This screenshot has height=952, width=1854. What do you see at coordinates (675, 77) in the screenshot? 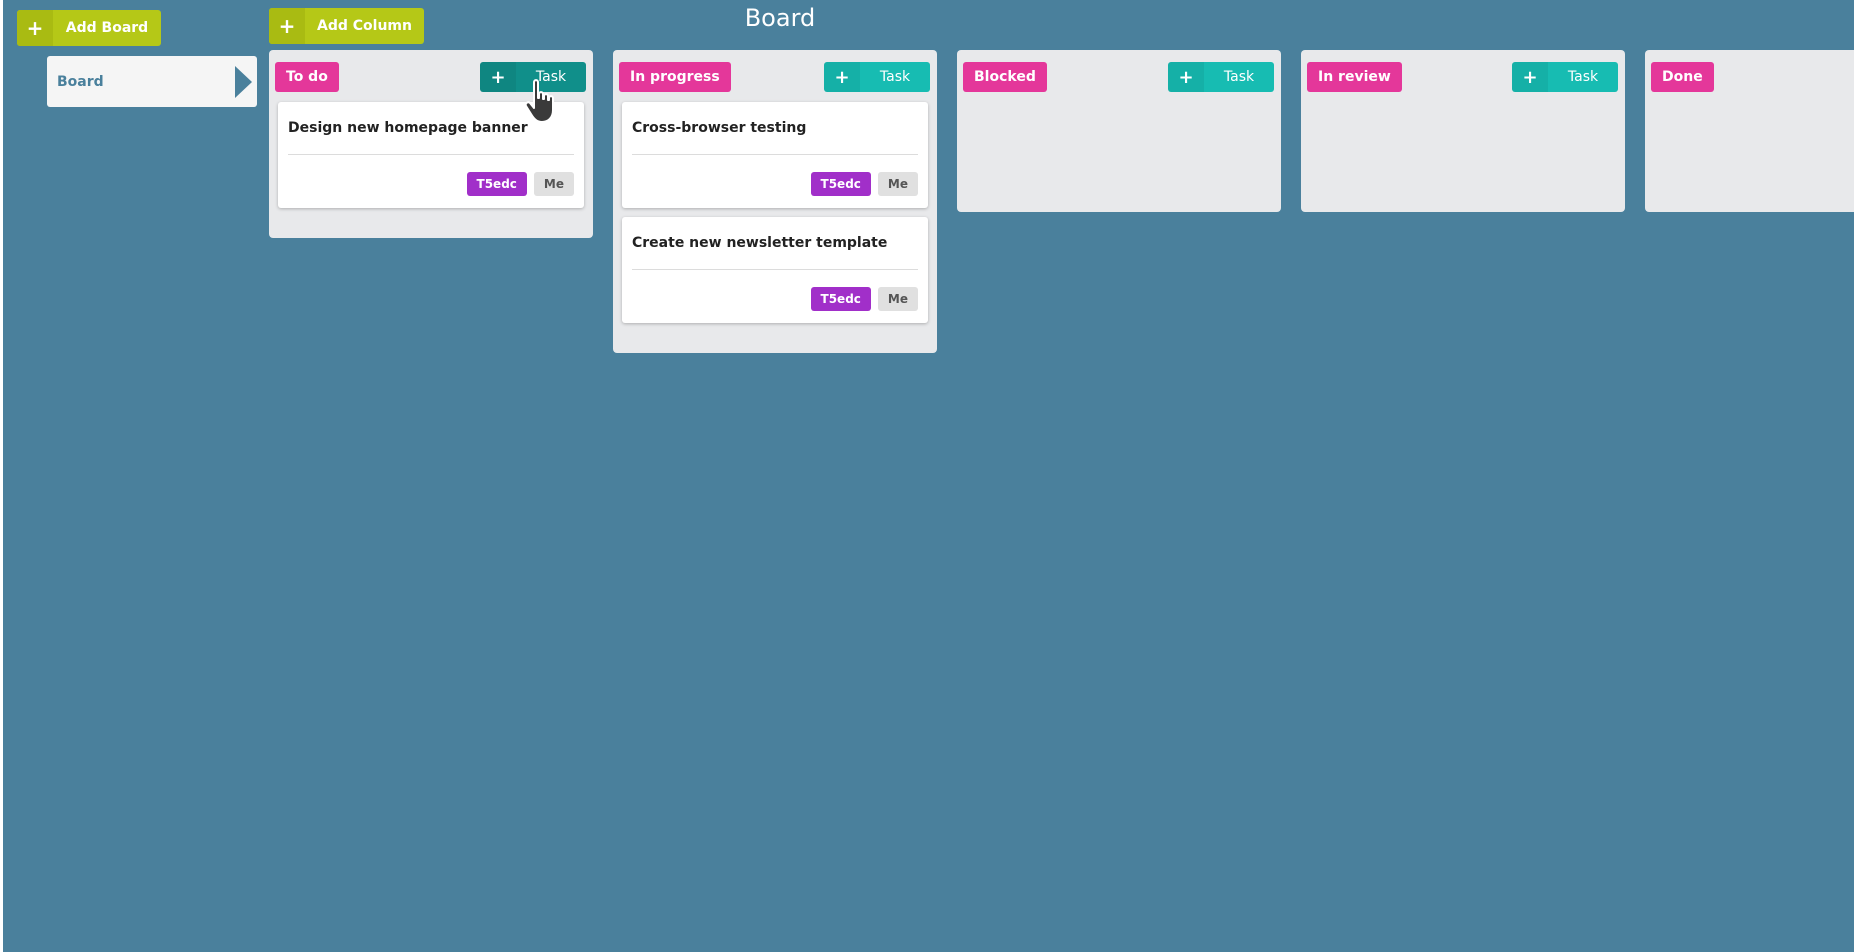
I see `column-label: In progress` at bounding box center [675, 77].